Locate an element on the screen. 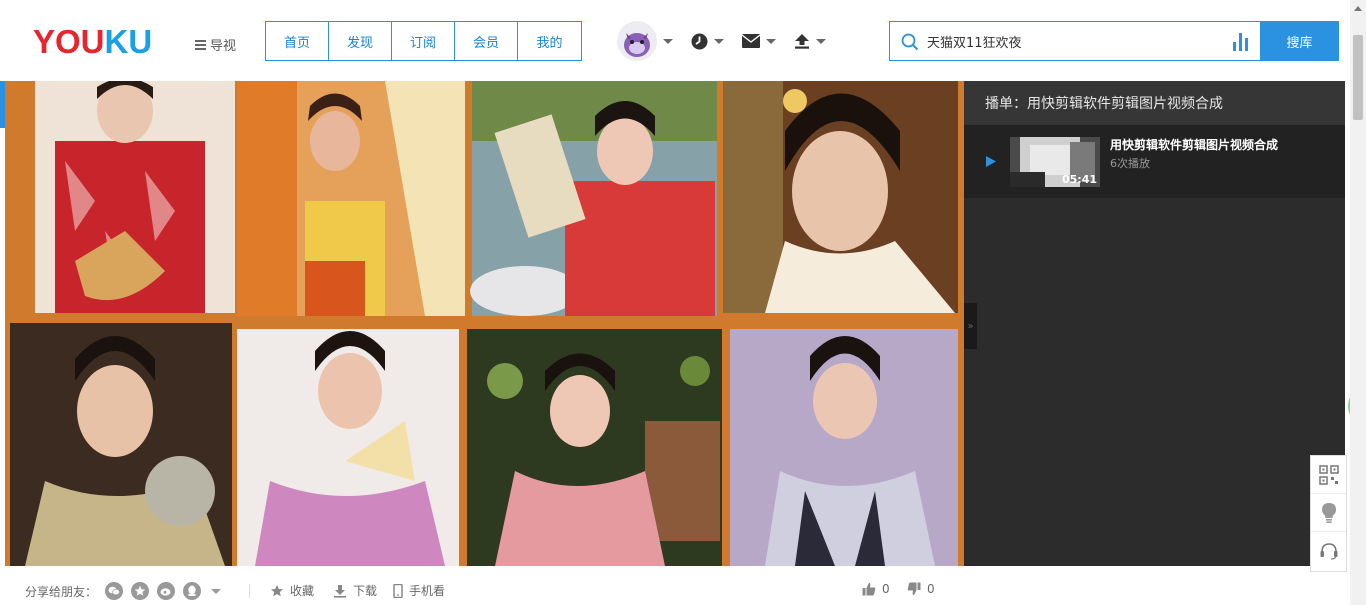 The width and height of the screenshot is (1366, 605). search-input is located at coordinates (1072, 41).